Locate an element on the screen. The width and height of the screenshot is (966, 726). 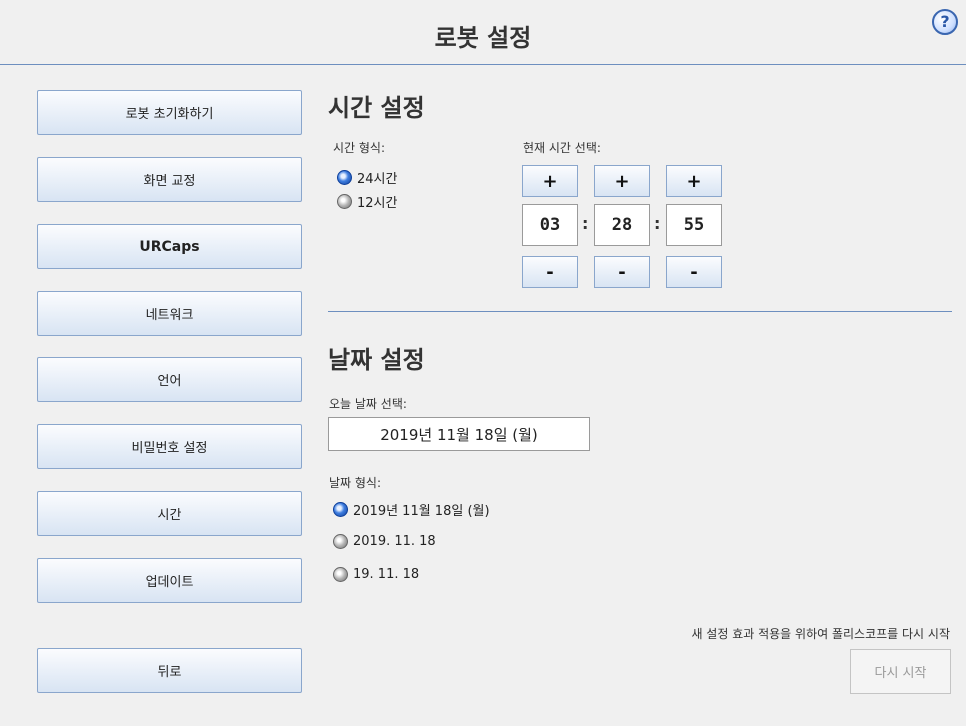
second-increment-button: + is located at coordinates (694, 181).